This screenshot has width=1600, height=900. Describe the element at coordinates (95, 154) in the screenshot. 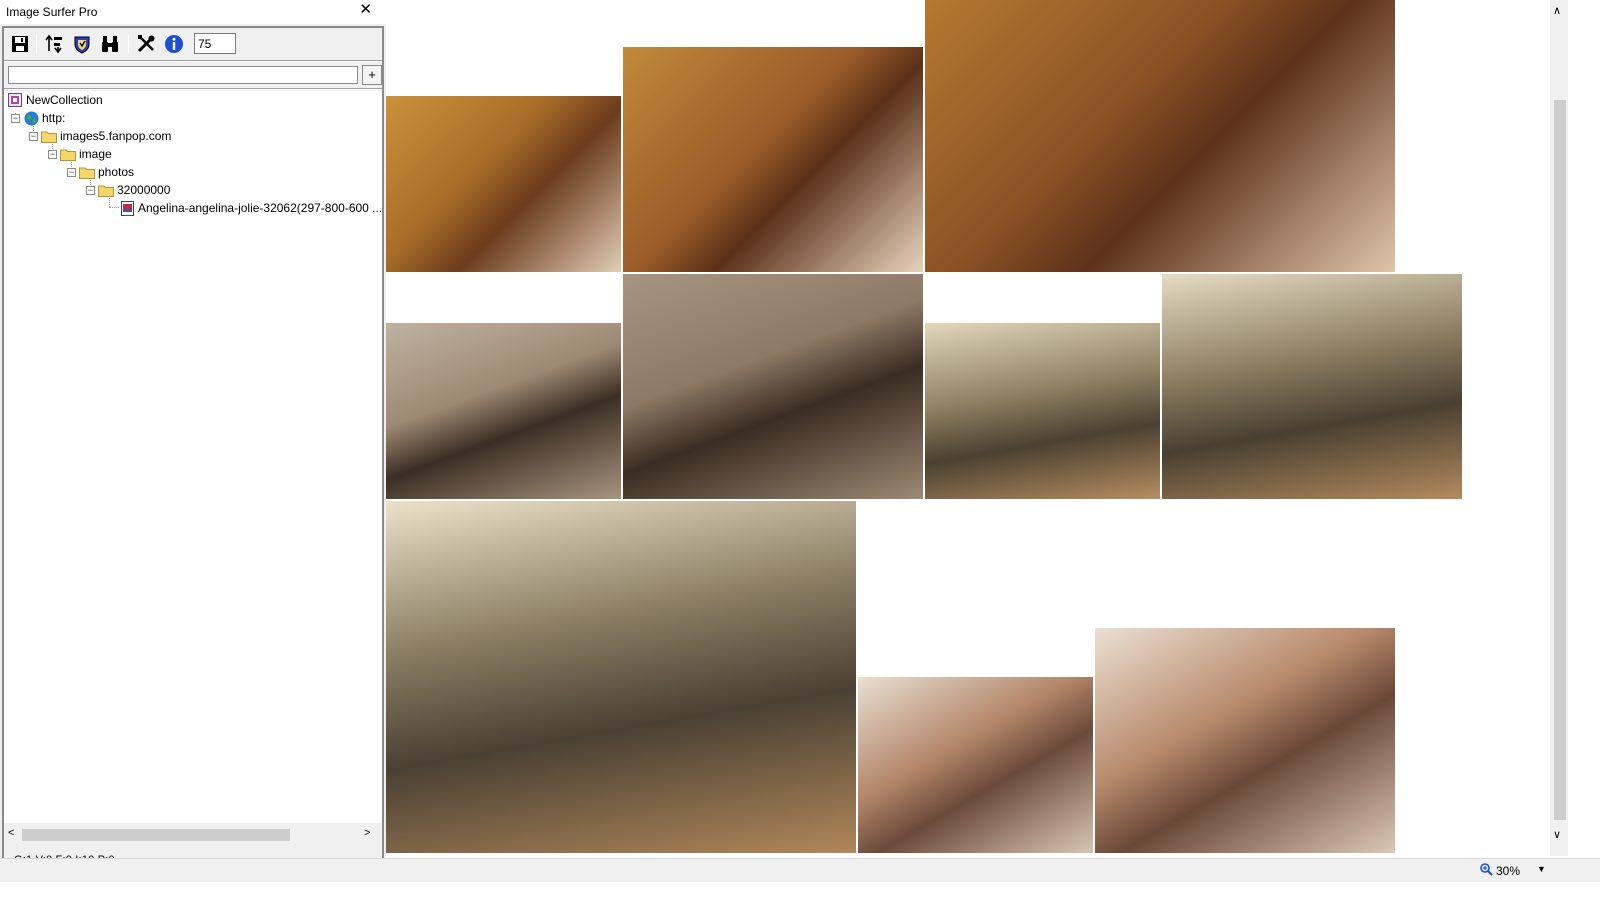

I see `tree-node-label: image` at that location.